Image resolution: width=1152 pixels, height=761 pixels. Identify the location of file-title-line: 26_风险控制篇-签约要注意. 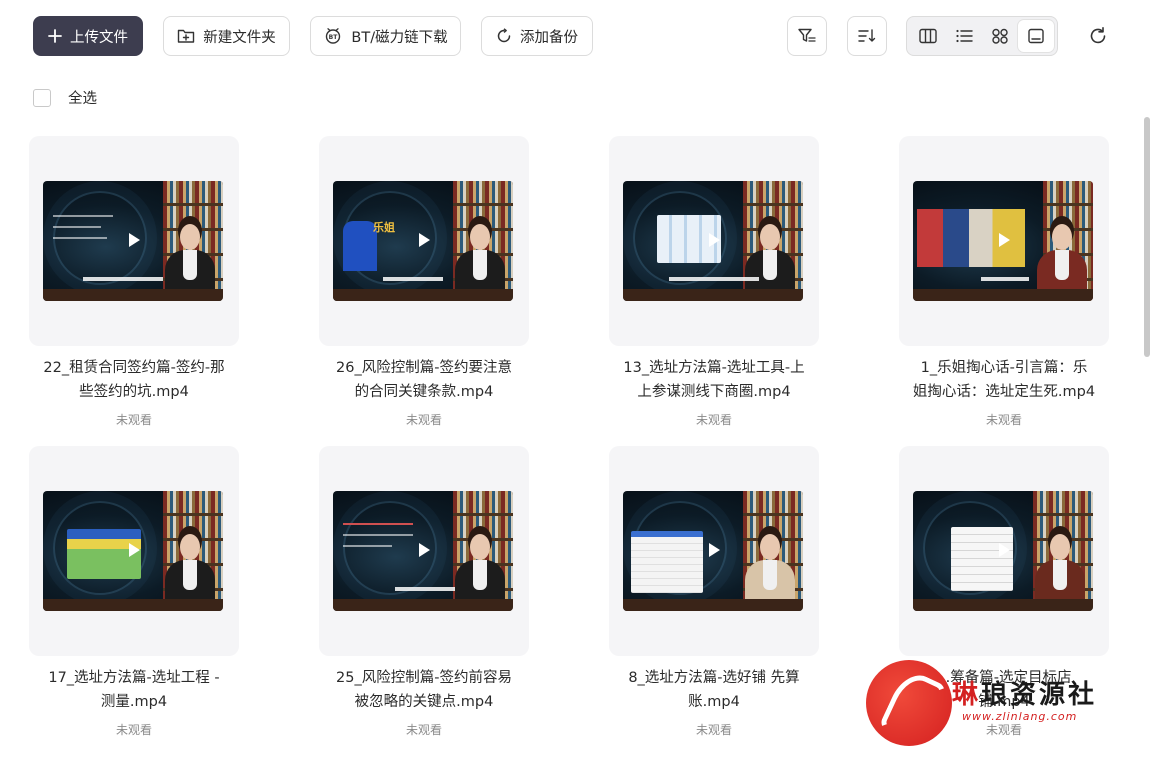
(424, 368).